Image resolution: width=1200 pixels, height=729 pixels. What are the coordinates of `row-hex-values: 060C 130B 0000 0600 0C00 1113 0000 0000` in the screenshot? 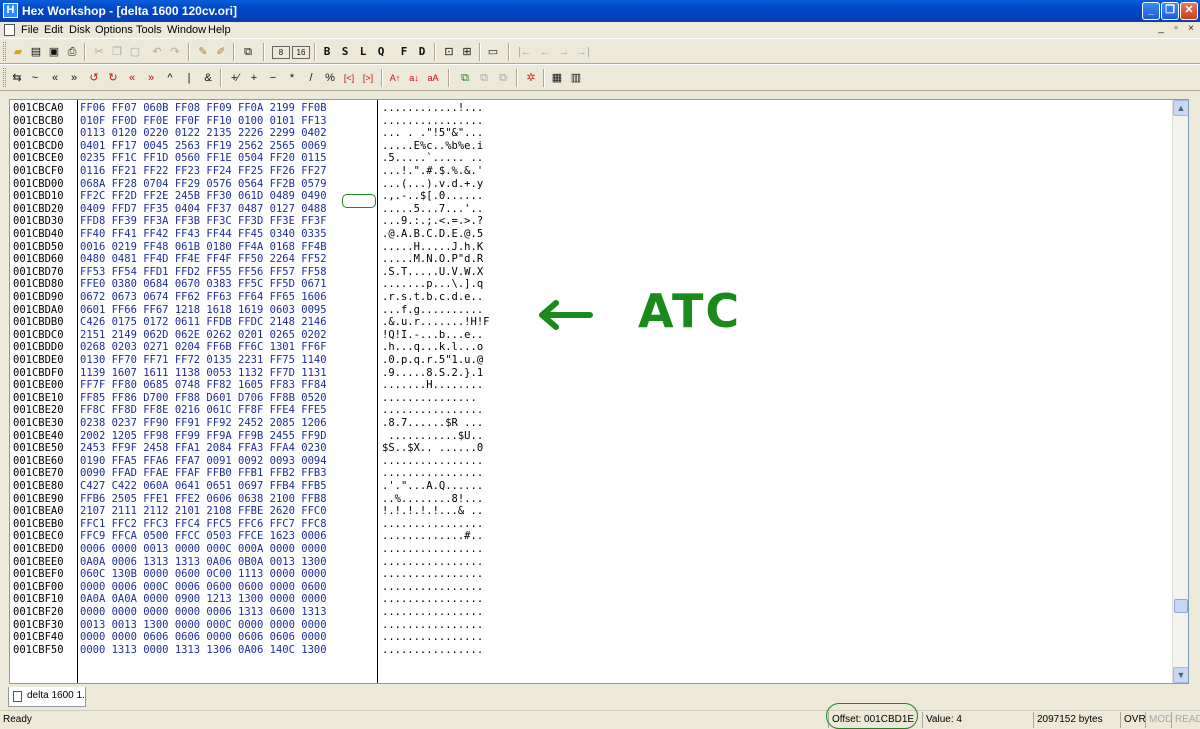 It's located at (203, 574).